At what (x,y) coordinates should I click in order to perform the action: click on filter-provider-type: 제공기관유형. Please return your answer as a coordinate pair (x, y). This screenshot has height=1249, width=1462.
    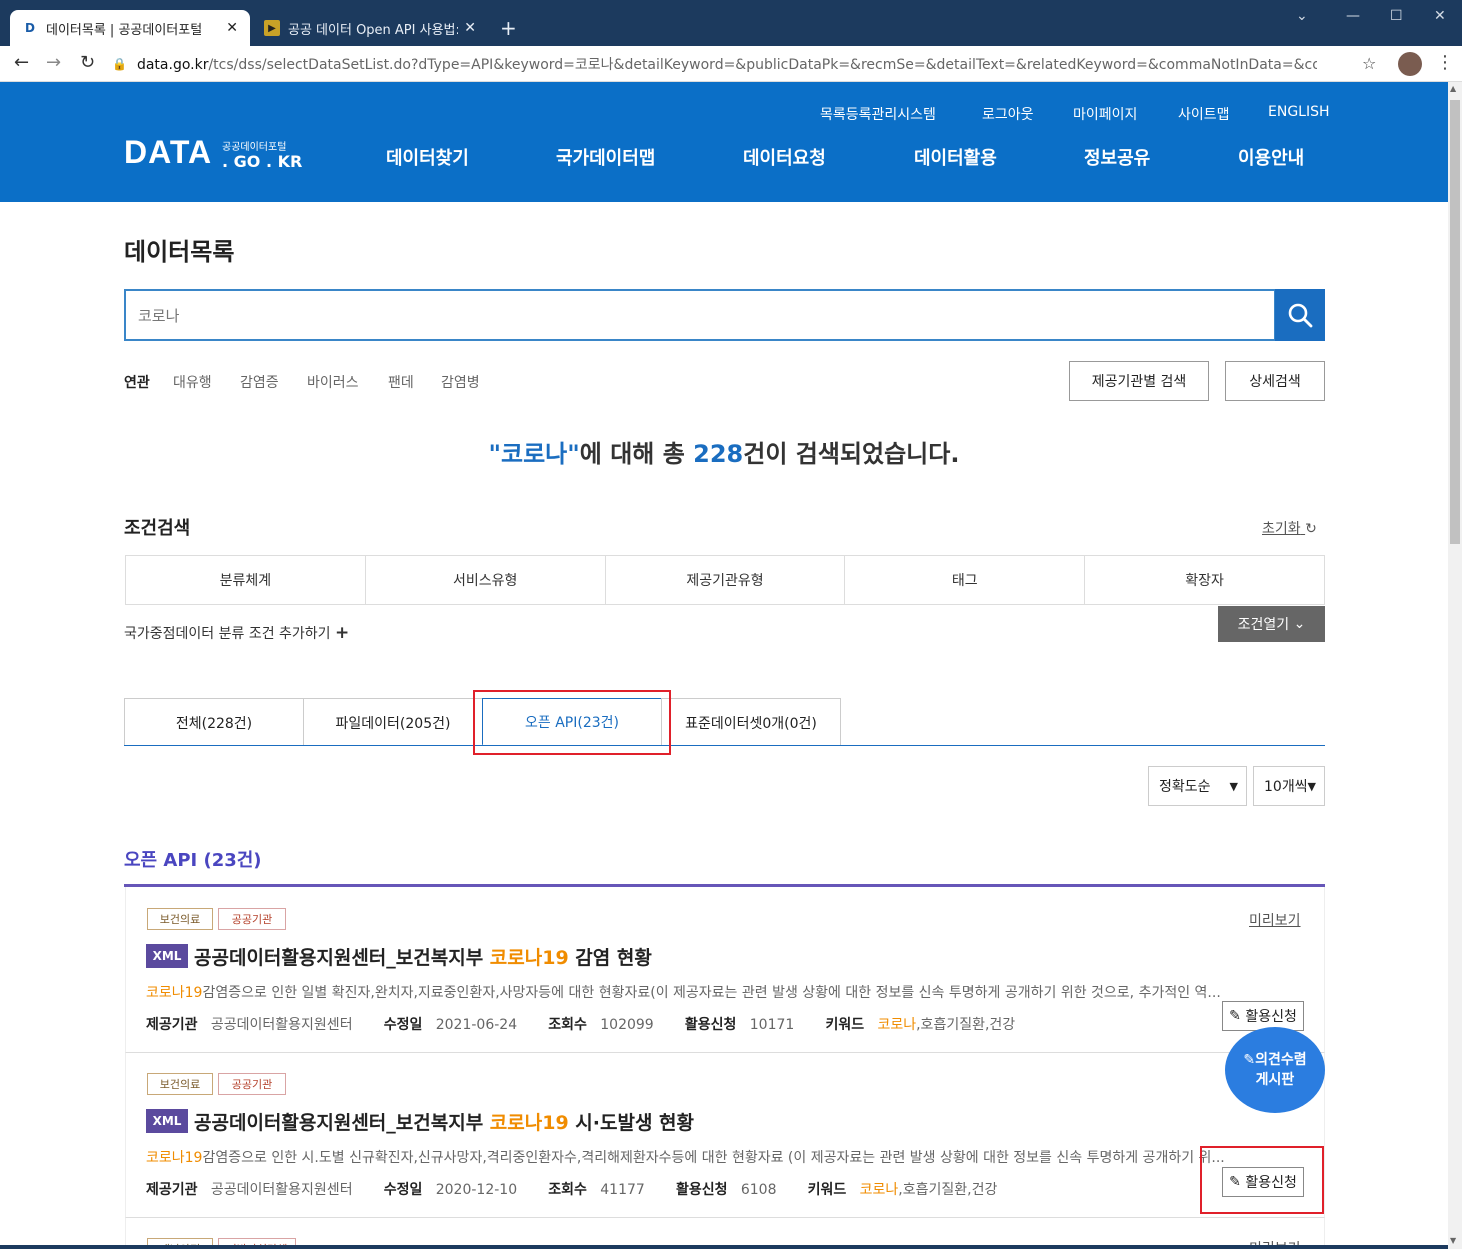
    Looking at the image, I should click on (726, 580).